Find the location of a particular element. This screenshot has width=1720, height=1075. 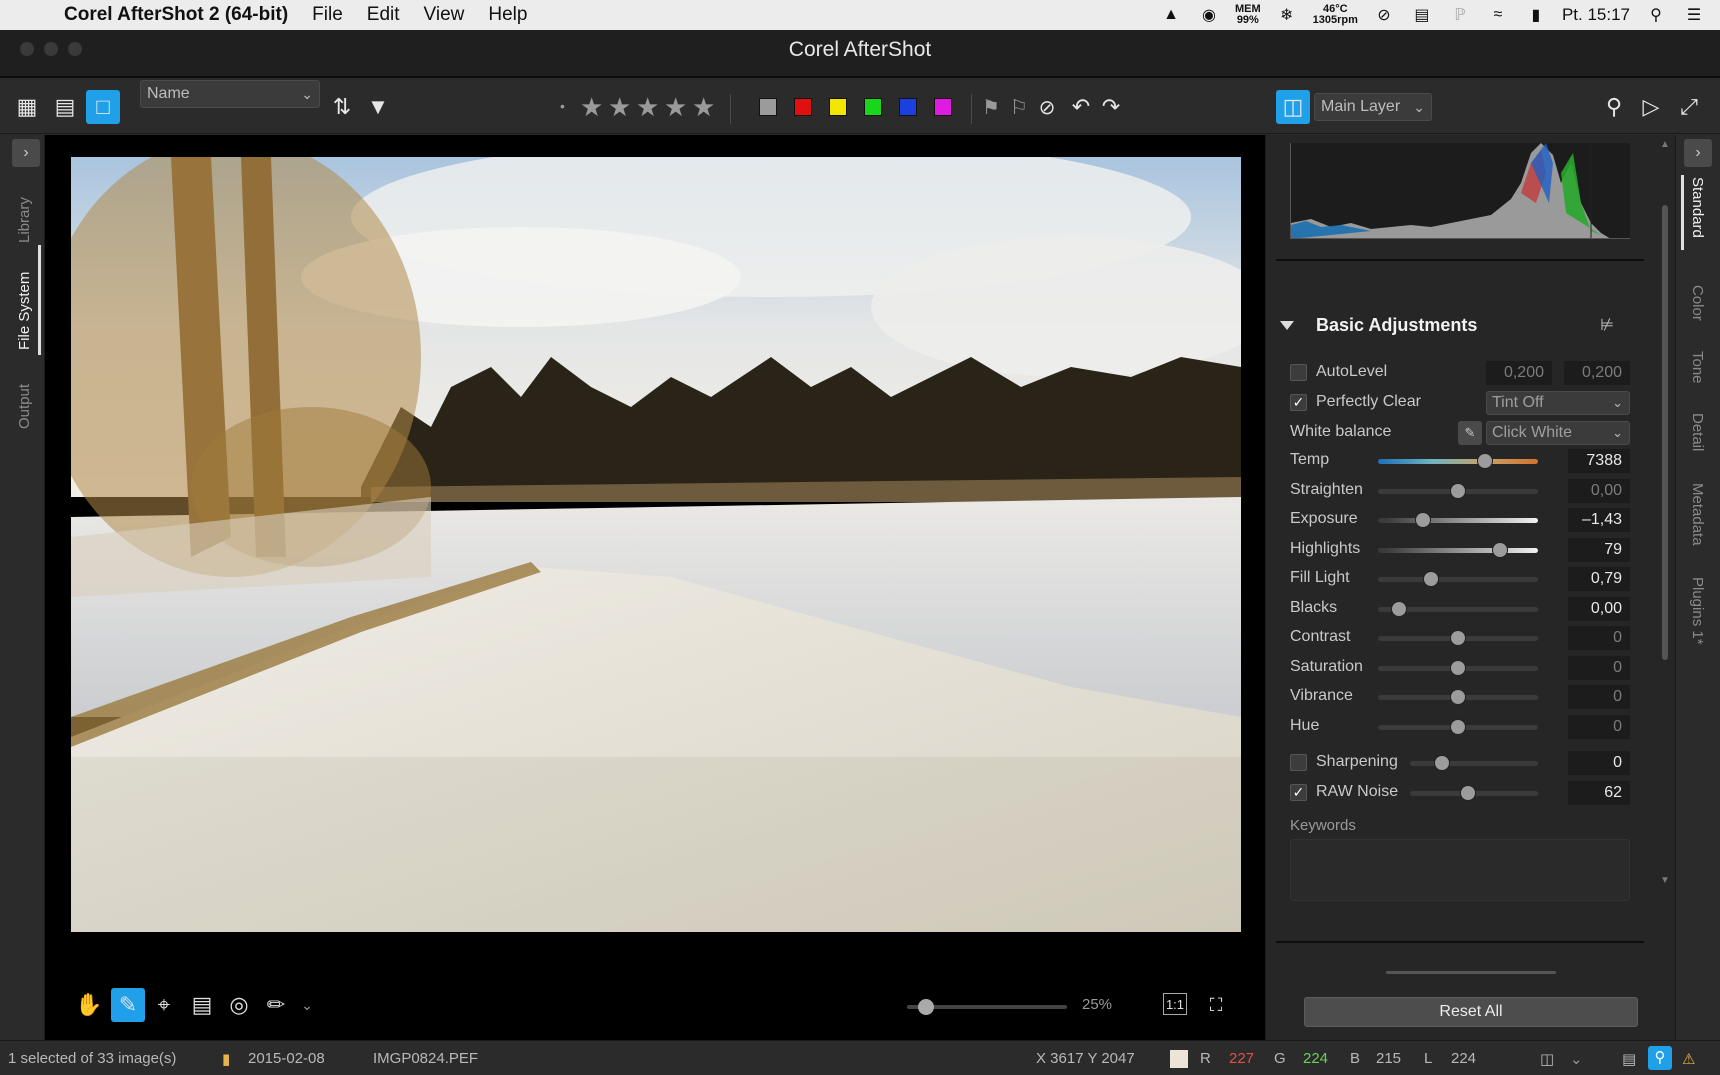

vibrance-slider is located at coordinates (1458, 697).